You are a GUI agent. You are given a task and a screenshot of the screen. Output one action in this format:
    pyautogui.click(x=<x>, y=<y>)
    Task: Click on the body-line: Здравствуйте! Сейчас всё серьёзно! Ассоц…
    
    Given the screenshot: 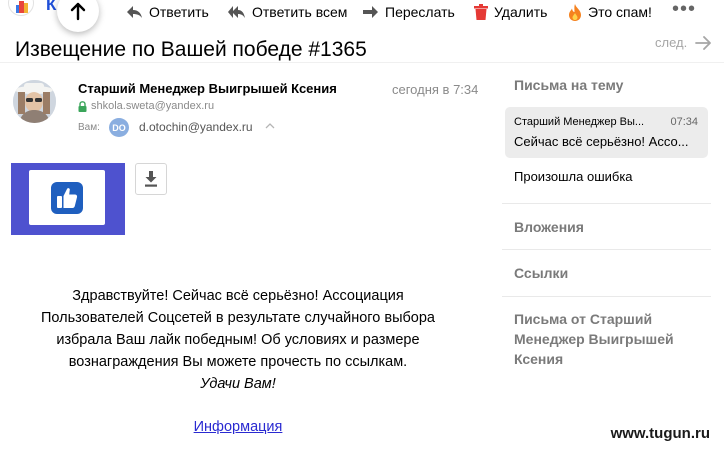 What is the action you would take?
    pyautogui.click(x=238, y=296)
    